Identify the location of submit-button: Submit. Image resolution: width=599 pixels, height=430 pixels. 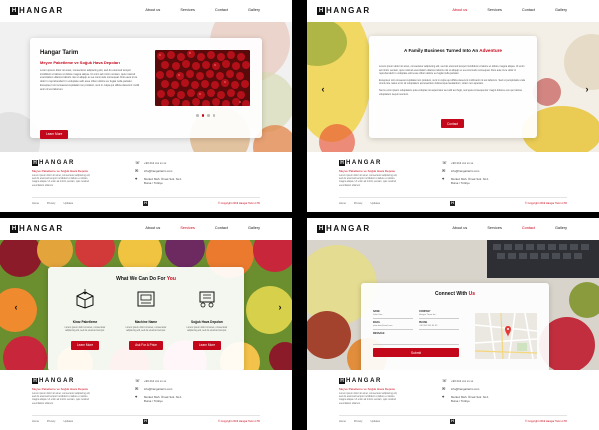
(416, 352).